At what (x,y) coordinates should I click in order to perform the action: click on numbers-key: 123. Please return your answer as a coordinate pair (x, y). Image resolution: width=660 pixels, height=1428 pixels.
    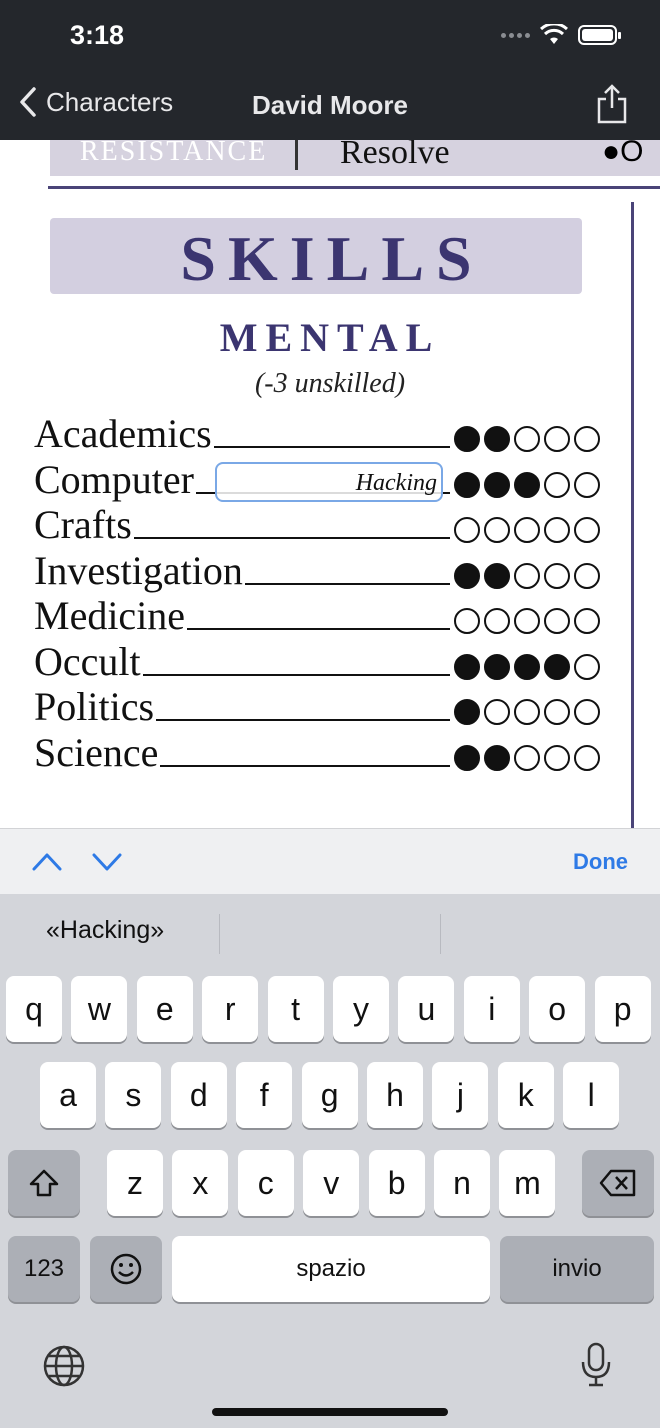
    Looking at the image, I should click on (44, 1269).